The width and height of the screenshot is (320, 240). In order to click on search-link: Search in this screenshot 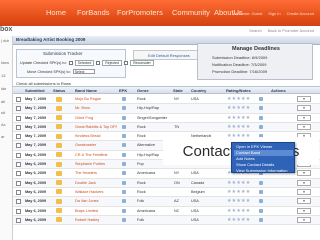, I will do `click(255, 30)`.